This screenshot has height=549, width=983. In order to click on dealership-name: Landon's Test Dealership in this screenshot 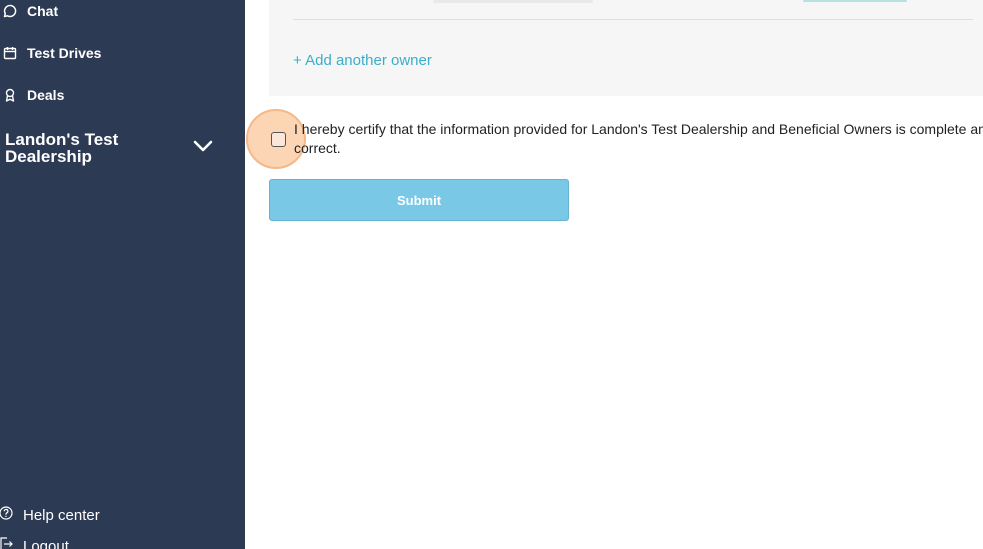, I will do `click(62, 148)`.